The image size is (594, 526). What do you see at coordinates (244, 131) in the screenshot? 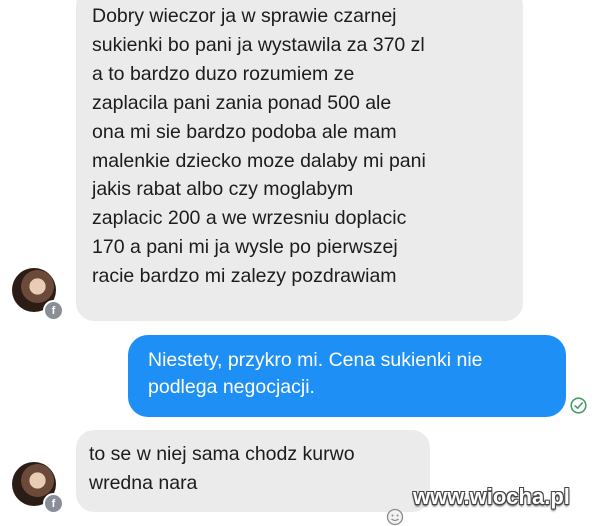
I see `message-text-line: ona mi sie bardzo podoba ale mam` at bounding box center [244, 131].